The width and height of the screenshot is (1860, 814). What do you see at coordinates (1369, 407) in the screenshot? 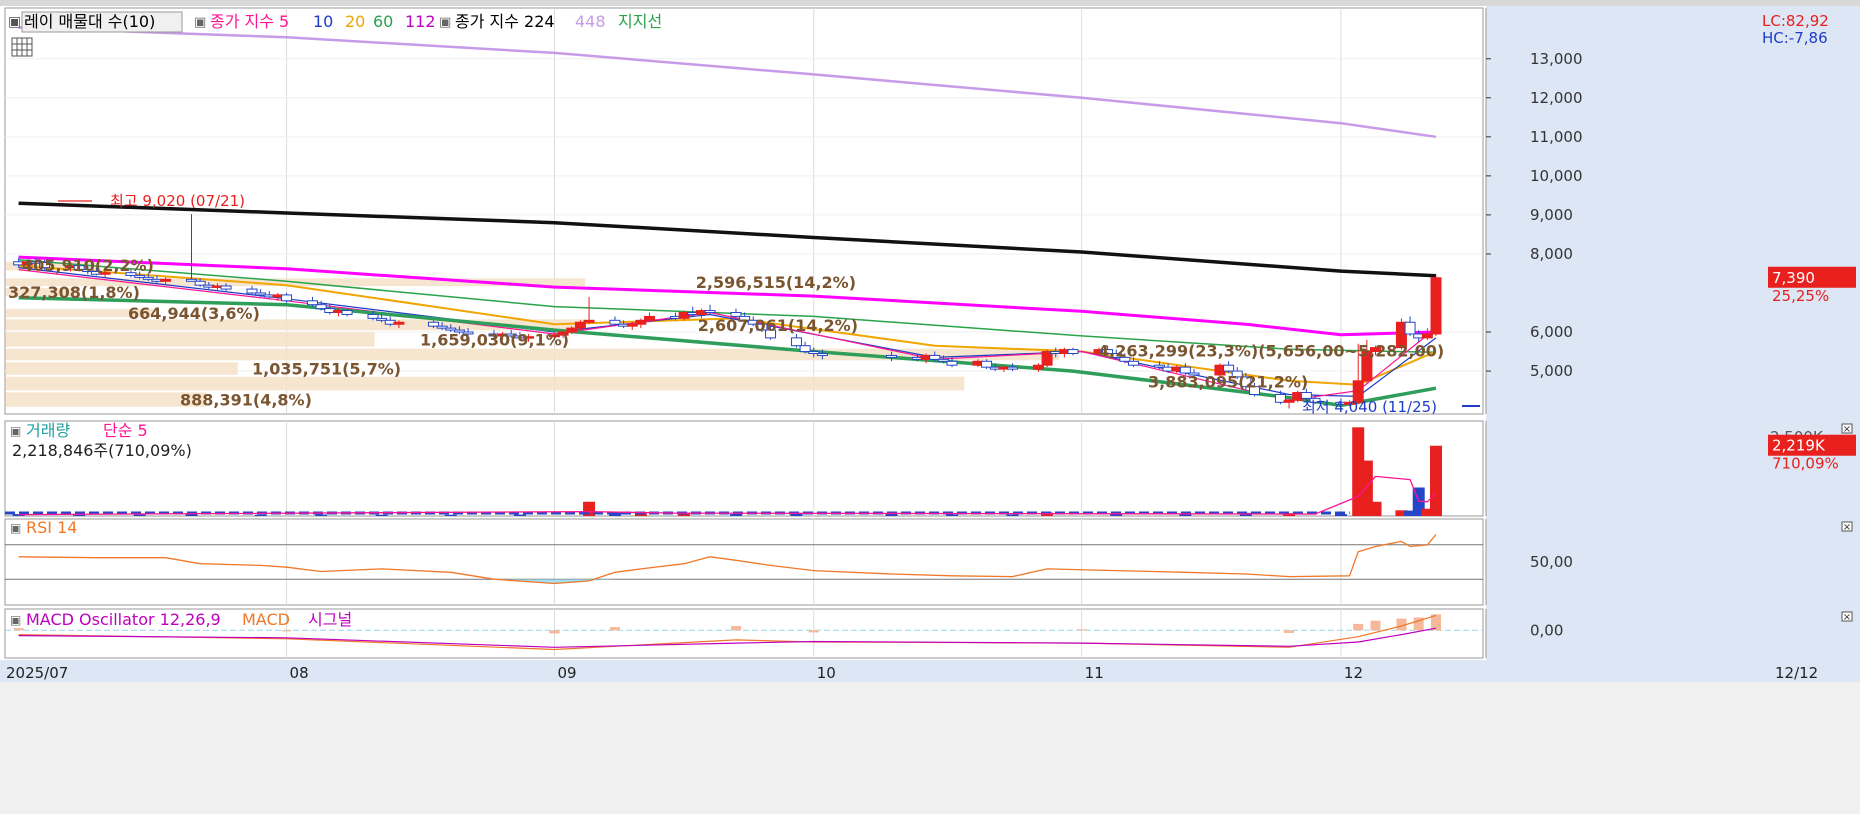
I see `low-price-label: 최저 4,040 (11/25)` at bounding box center [1369, 407].